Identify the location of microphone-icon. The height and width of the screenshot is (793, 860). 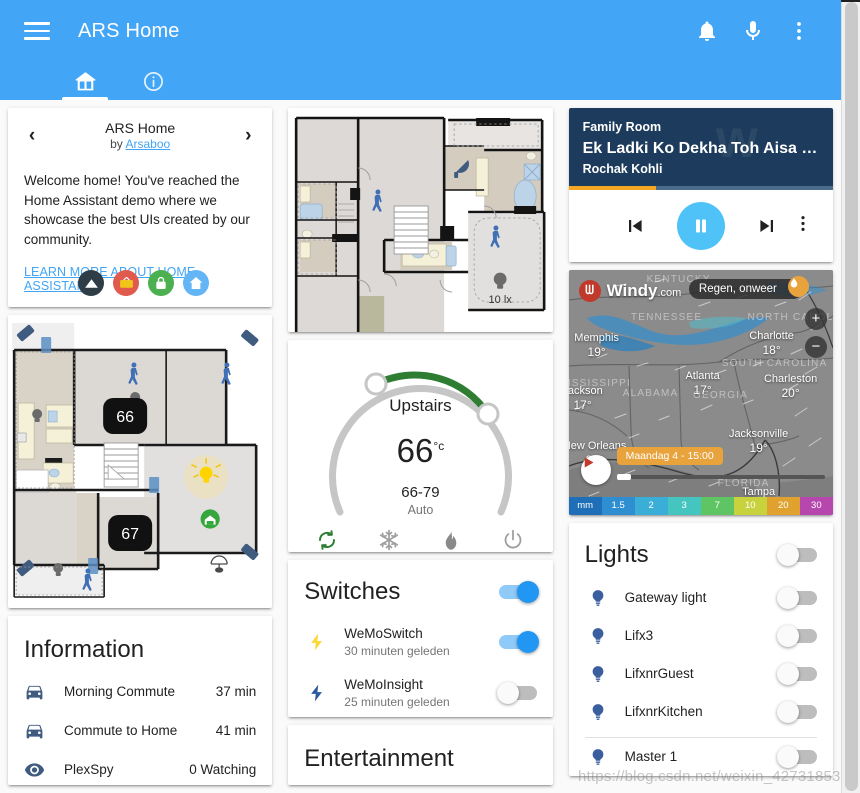
(753, 31).